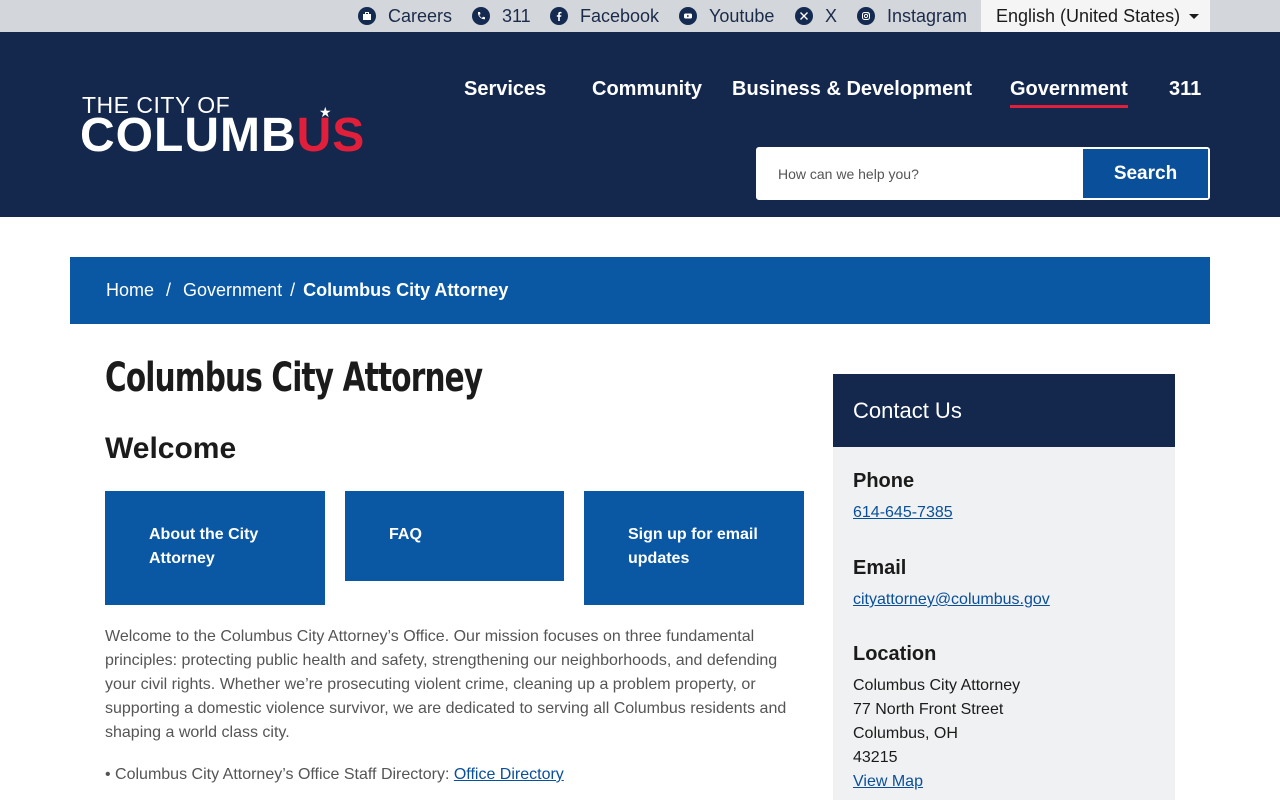 The image size is (1280, 800). What do you see at coordinates (831, 15) in the screenshot?
I see `x-label: X` at bounding box center [831, 15].